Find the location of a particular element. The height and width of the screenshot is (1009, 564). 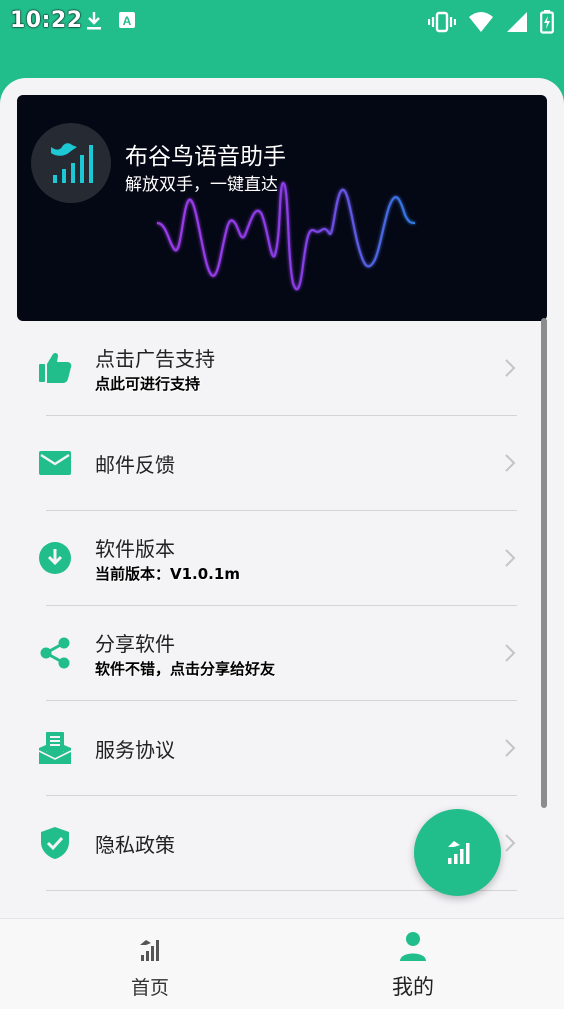

bird-signal-icon is located at coordinates (72, 163).